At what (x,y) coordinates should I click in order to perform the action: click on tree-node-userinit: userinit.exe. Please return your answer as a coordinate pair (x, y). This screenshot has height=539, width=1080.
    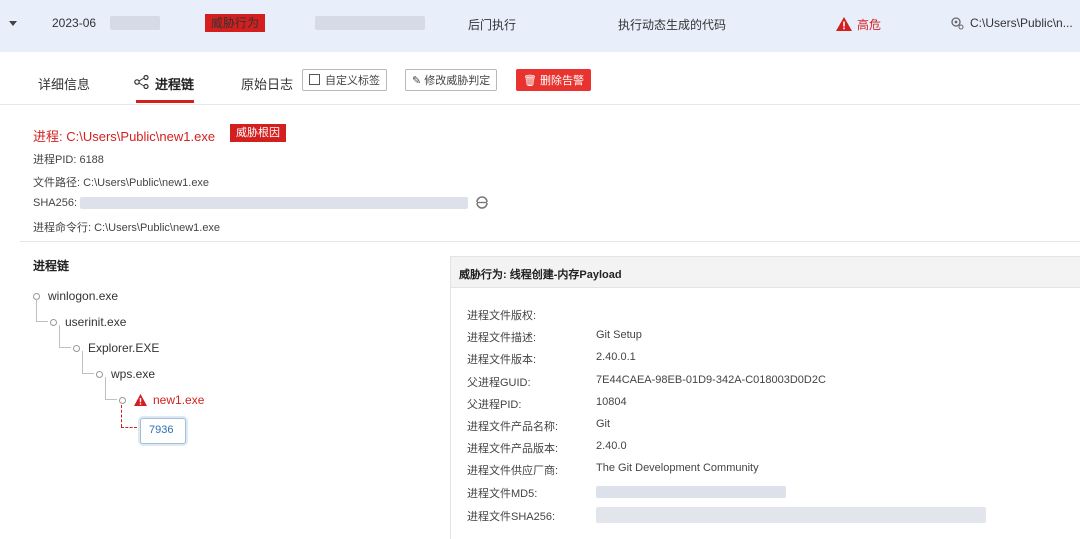
    Looking at the image, I should click on (88, 322).